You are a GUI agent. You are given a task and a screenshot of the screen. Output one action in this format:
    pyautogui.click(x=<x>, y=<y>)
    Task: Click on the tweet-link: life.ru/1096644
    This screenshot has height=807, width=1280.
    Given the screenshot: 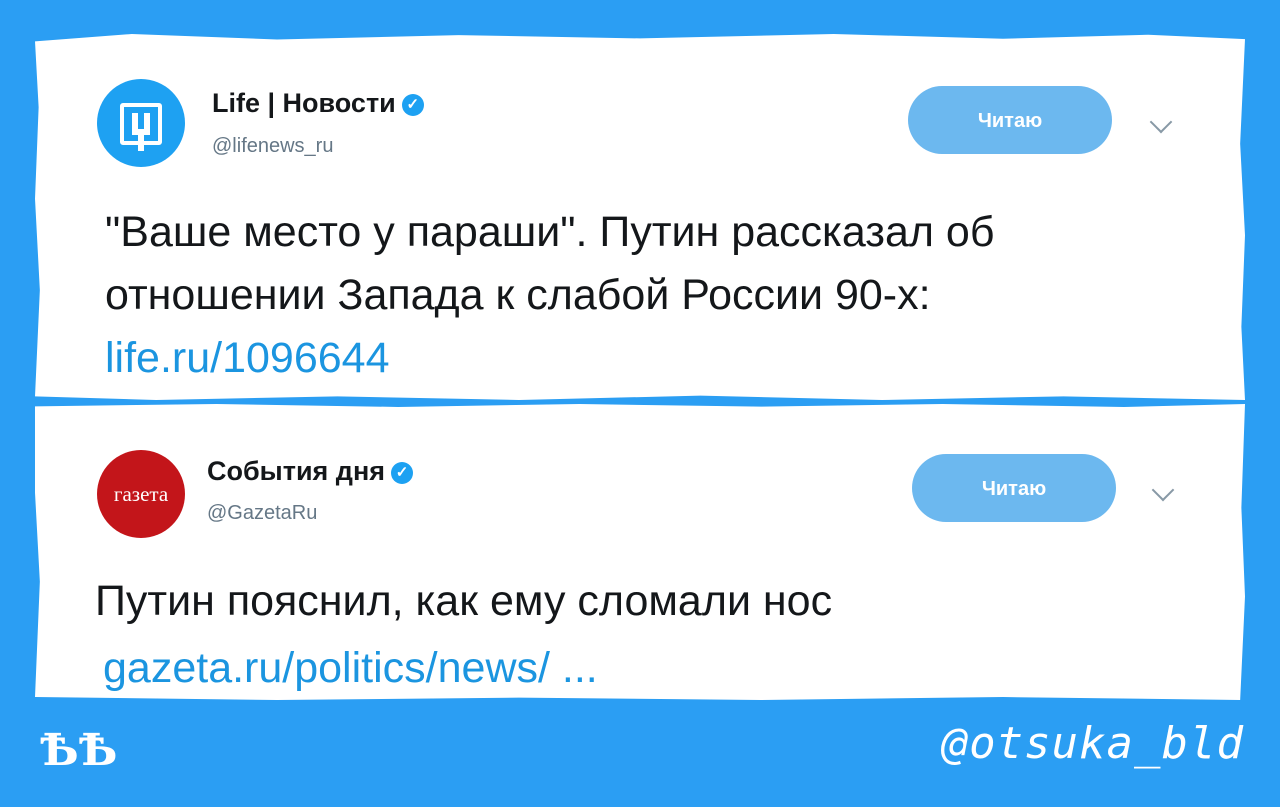 What is the action you would take?
    pyautogui.click(x=549, y=358)
    